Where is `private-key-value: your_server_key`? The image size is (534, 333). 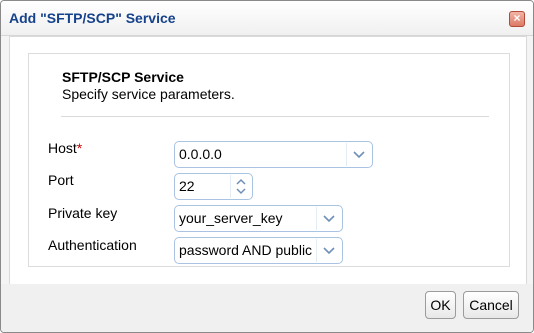 private-key-value: your_server_key is located at coordinates (231, 218).